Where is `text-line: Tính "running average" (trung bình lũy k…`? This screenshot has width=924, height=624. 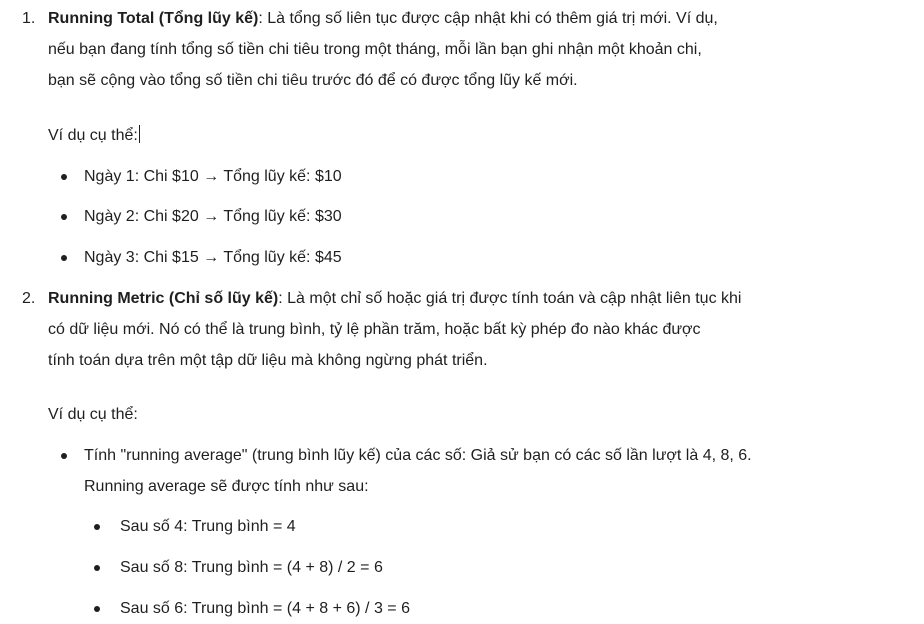
text-line: Tính "running average" (trung bình lũy k… is located at coordinates (418, 455).